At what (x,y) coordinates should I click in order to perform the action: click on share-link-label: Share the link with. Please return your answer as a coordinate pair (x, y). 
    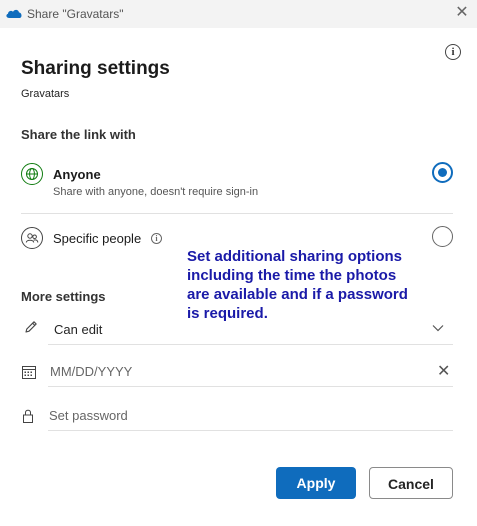
    Looking at the image, I should click on (78, 134).